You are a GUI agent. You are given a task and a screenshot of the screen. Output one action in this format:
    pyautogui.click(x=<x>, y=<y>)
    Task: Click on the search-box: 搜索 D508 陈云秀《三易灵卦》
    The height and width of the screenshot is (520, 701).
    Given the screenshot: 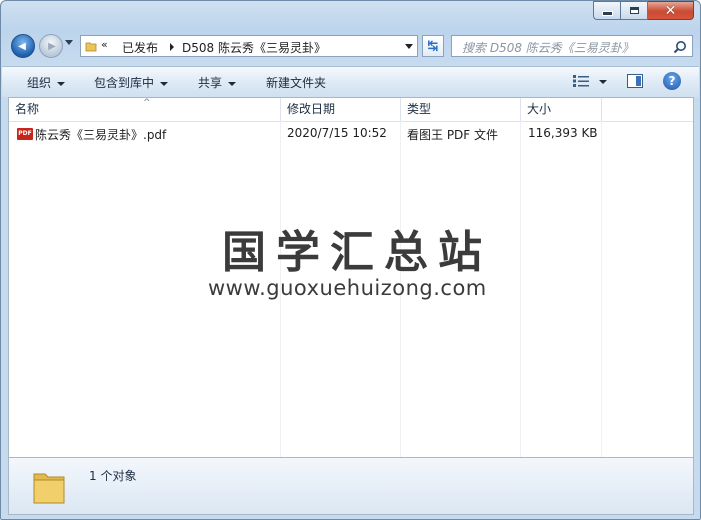 What is the action you would take?
    pyautogui.click(x=572, y=46)
    